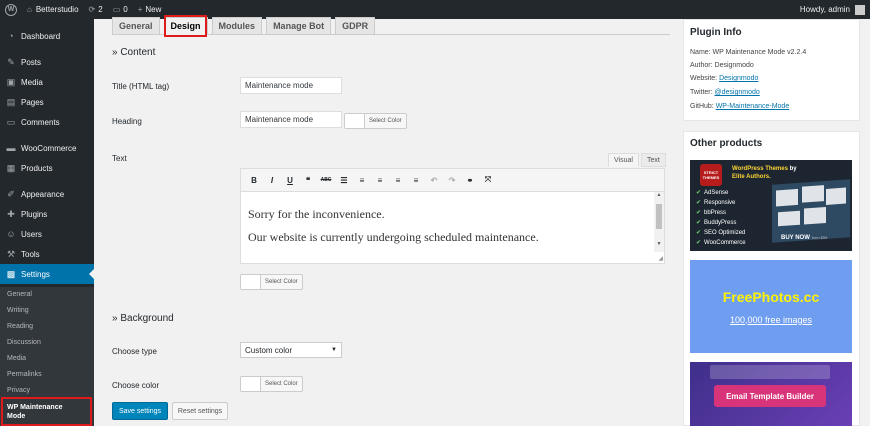 Image resolution: width=870 pixels, height=426 pixels. I want to click on sidebar-item-tools: ⚒ Tools, so click(47, 254).